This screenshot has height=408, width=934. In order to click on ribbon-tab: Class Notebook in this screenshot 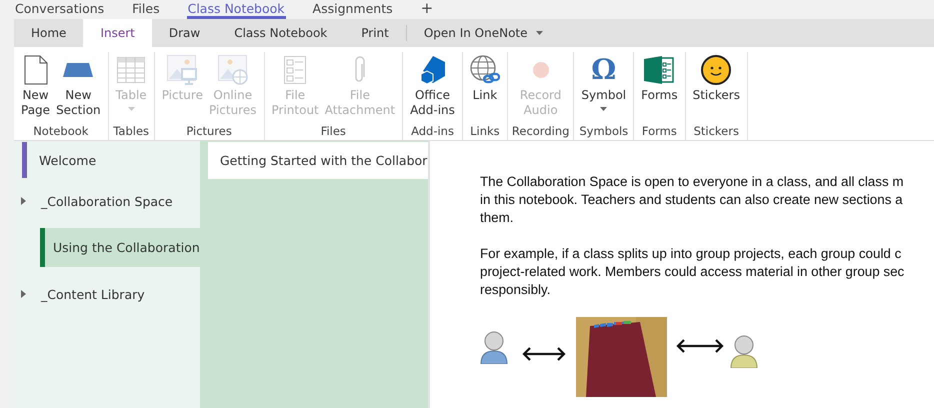, I will do `click(280, 33)`.